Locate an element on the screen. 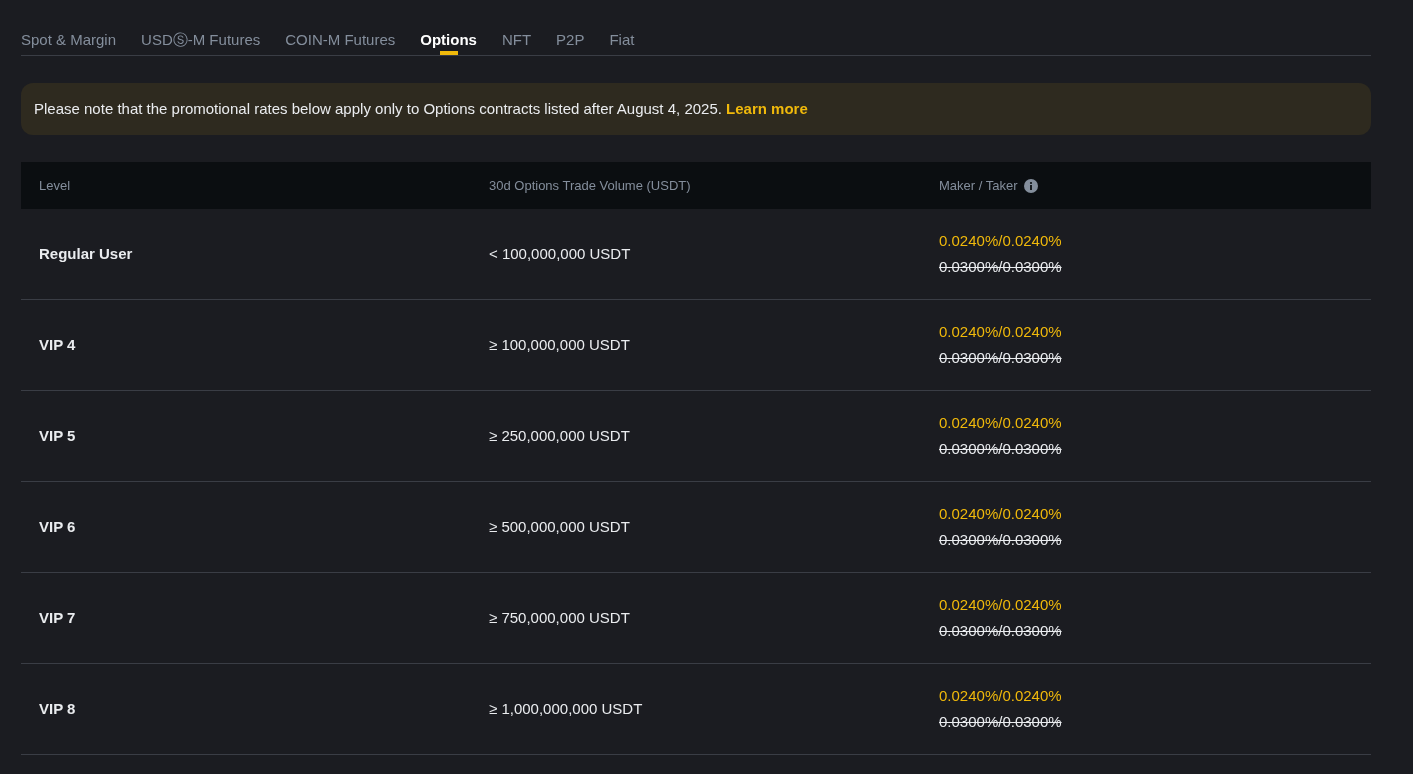  table-cell-text: ≥ 100,000,000 USDT is located at coordinates (560, 344).